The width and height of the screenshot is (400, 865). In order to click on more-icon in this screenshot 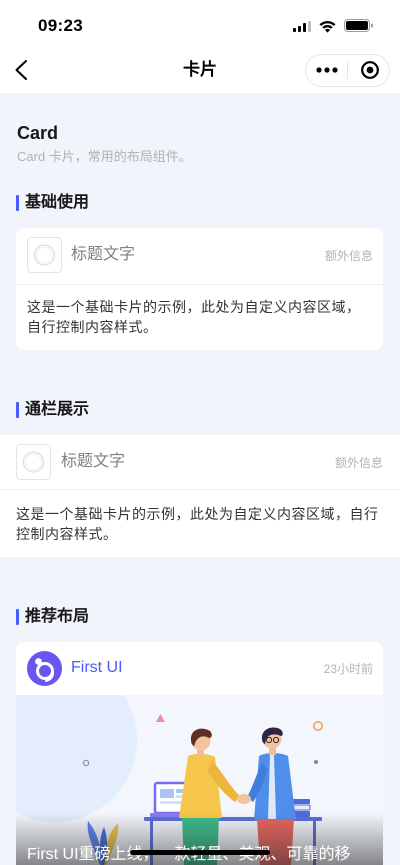, I will do `click(327, 70)`.